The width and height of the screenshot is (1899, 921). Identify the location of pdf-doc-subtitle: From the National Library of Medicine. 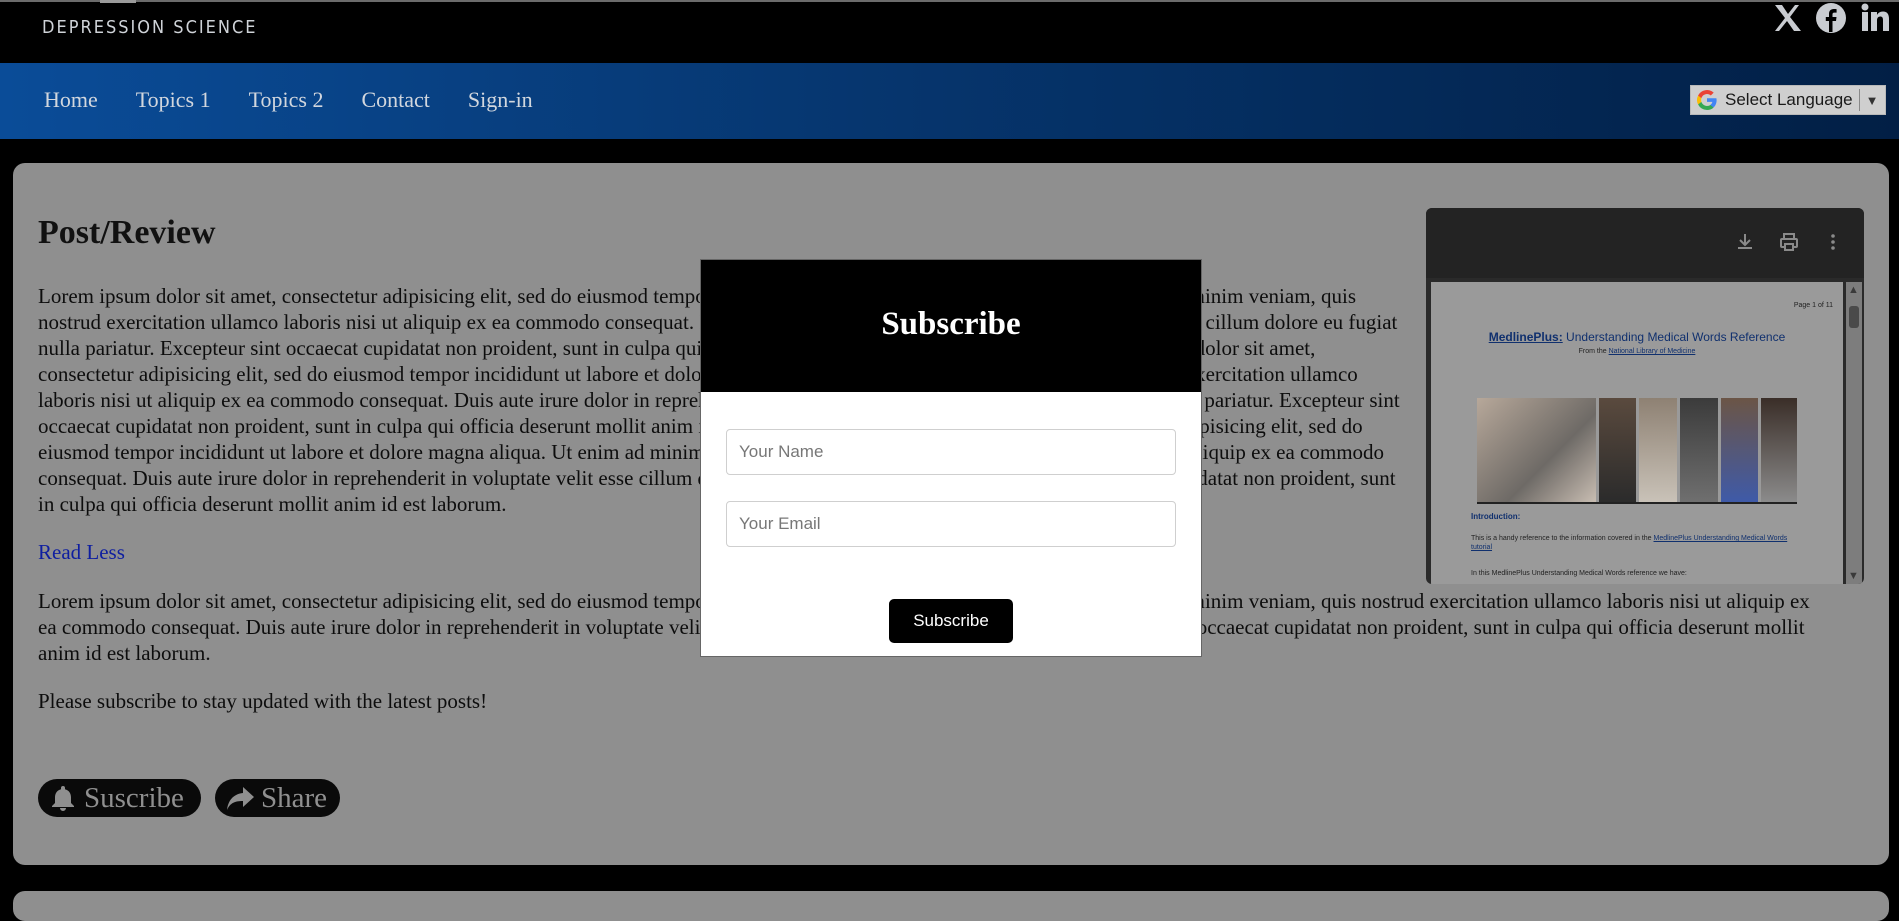
(1637, 351).